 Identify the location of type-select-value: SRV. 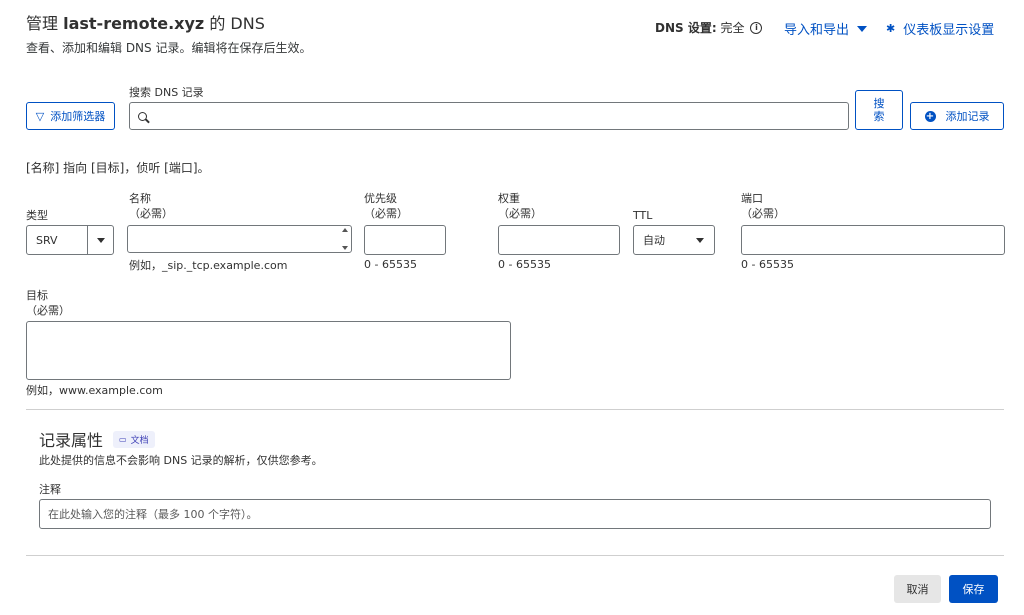
(47, 240).